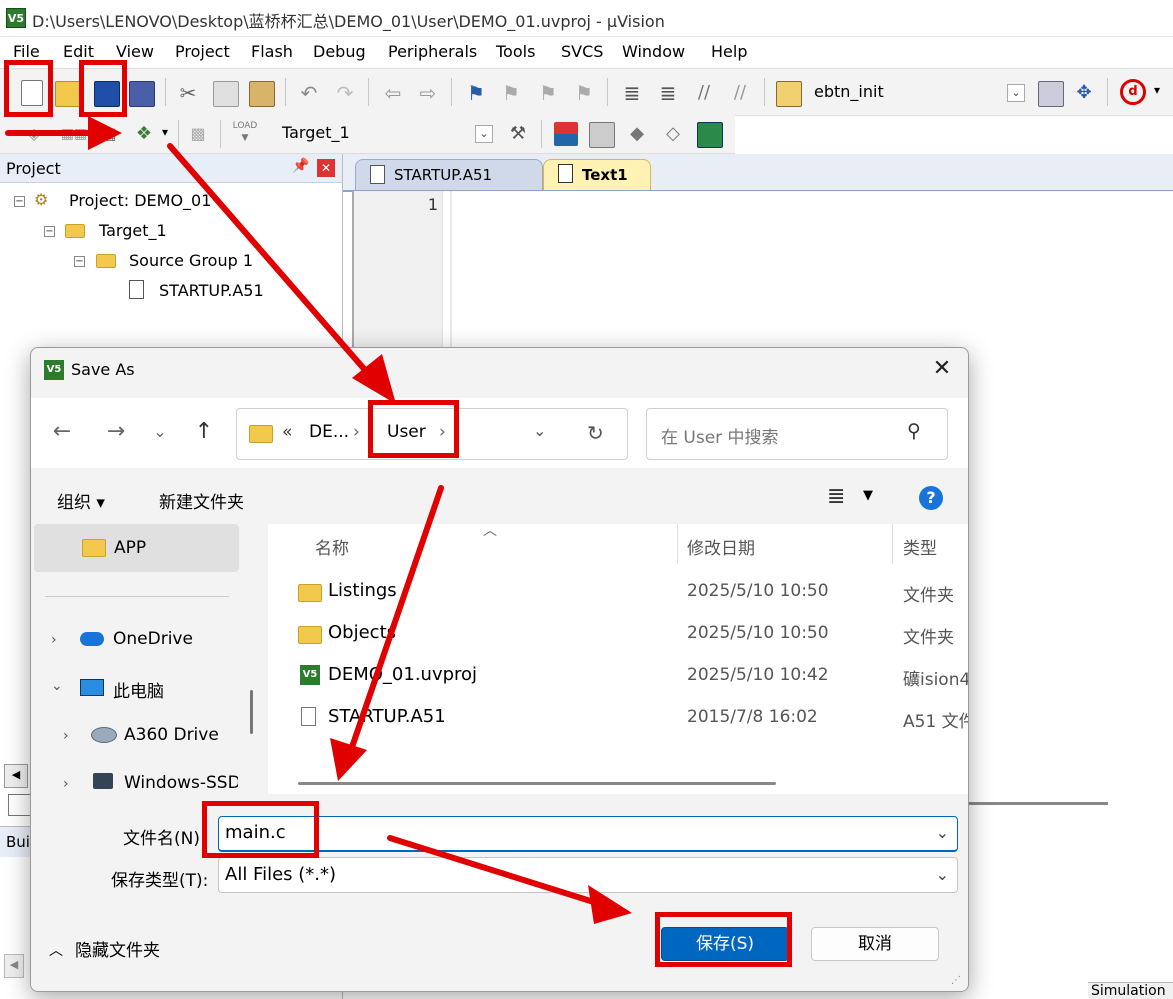 The image size is (1173, 999). What do you see at coordinates (133, 230) in the screenshot?
I see `tree-target: Target_1` at bounding box center [133, 230].